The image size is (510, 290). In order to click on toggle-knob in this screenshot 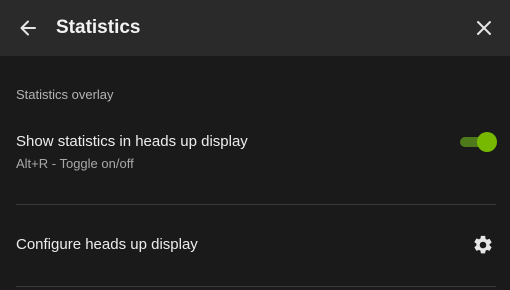, I will do `click(487, 142)`.